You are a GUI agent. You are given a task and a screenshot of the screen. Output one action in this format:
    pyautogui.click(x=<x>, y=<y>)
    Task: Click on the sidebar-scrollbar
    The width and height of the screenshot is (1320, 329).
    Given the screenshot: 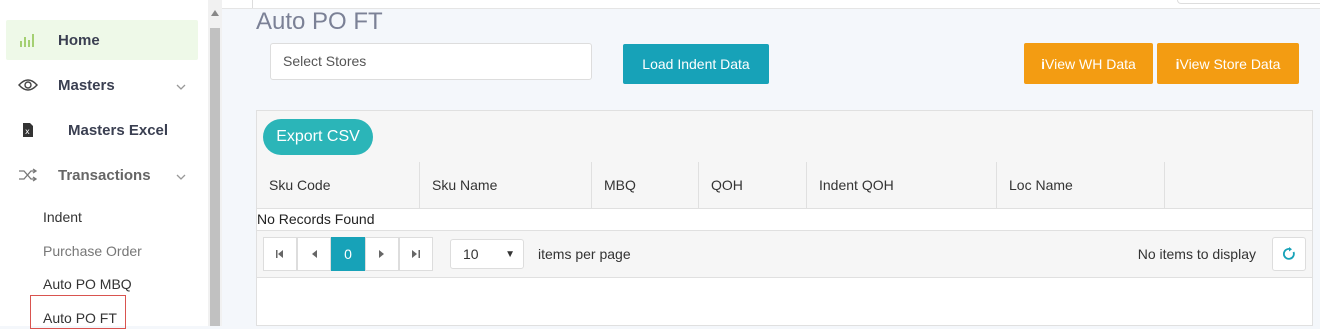 What is the action you would take?
    pyautogui.click(x=215, y=163)
    